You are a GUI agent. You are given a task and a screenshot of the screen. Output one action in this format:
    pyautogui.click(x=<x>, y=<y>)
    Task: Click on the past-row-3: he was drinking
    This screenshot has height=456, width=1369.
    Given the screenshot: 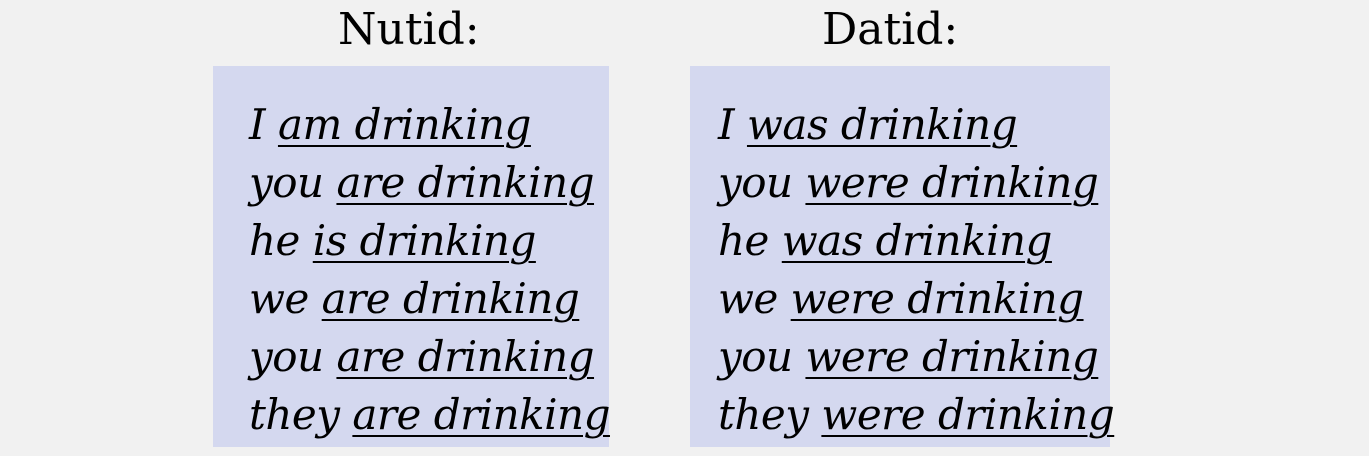 What is the action you would take?
    pyautogui.click(x=916, y=241)
    